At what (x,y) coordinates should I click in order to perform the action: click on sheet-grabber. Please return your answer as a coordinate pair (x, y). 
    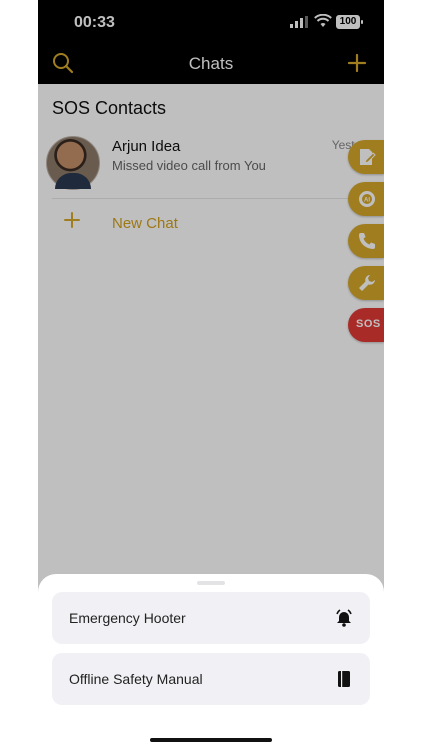
    Looking at the image, I should click on (211, 583).